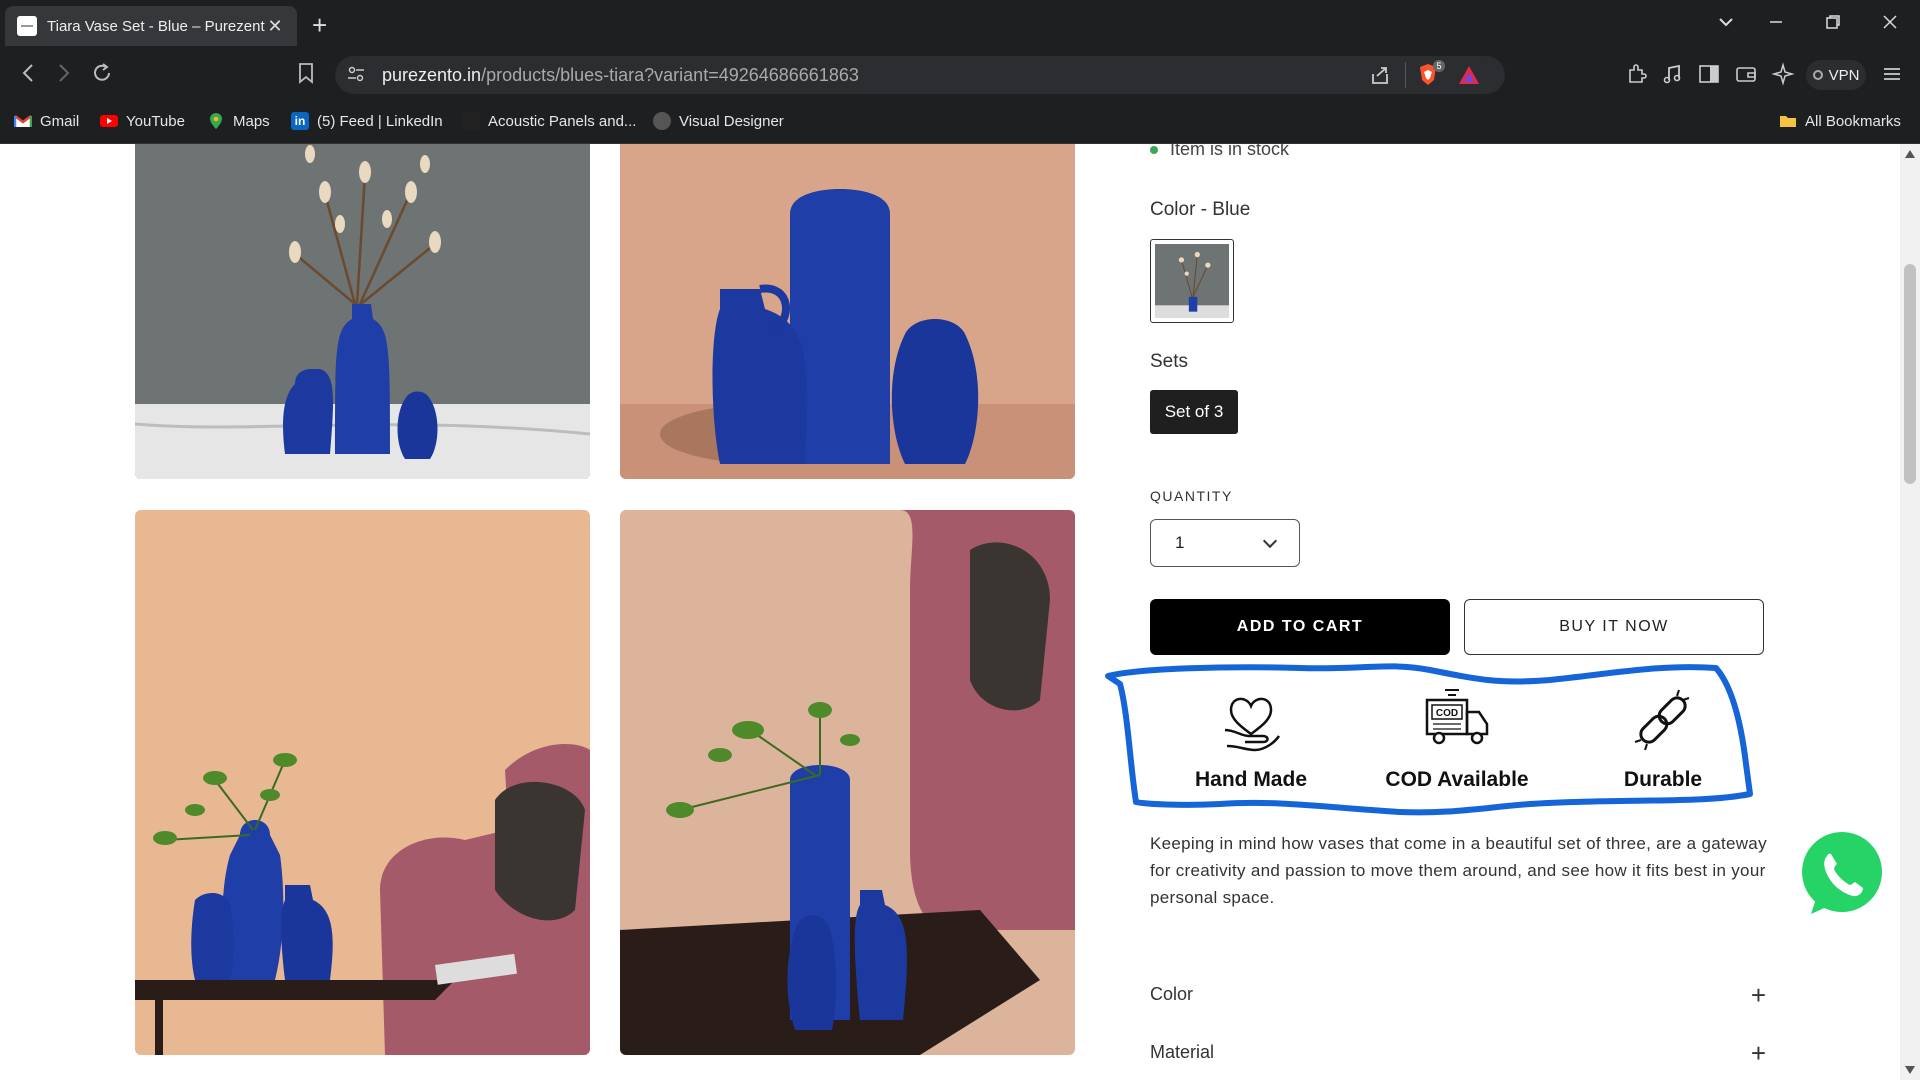 This screenshot has height=1080, width=1920. I want to click on stock-status: Item is in stock, so click(1219, 152).